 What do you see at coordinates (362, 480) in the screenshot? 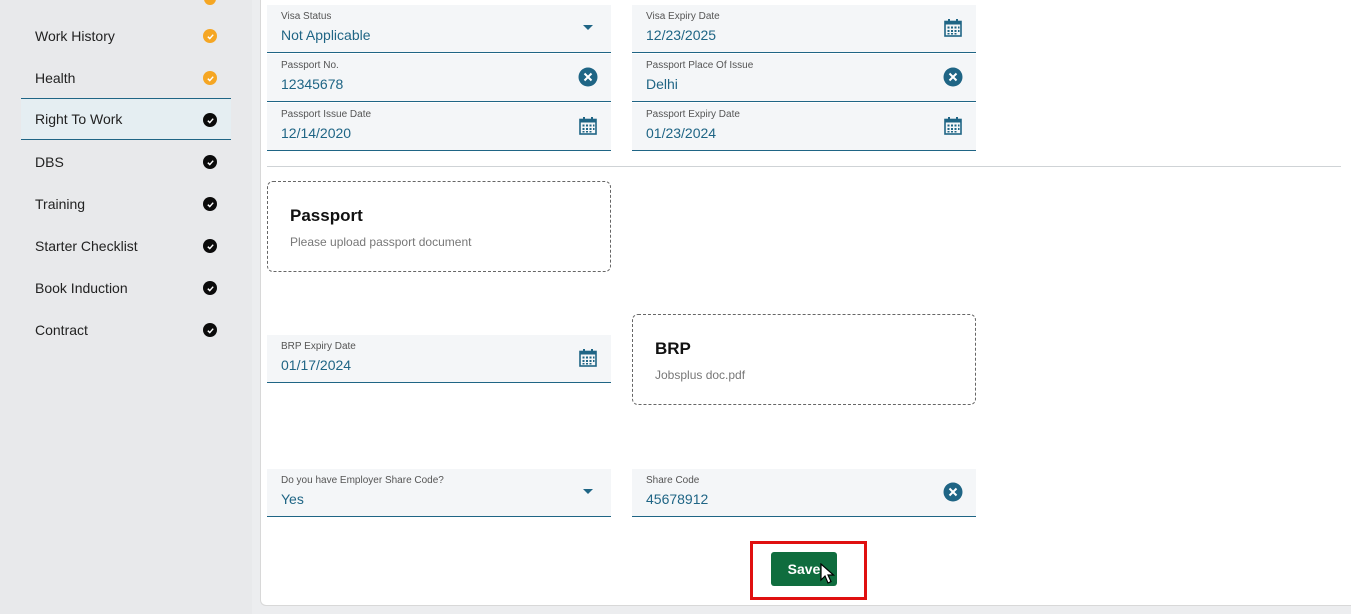
I see `field-label: Do you have Employer Share Code?` at bounding box center [362, 480].